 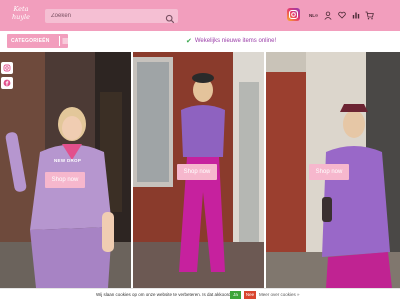 What do you see at coordinates (63, 41) in the screenshot?
I see `menu-icon` at bounding box center [63, 41].